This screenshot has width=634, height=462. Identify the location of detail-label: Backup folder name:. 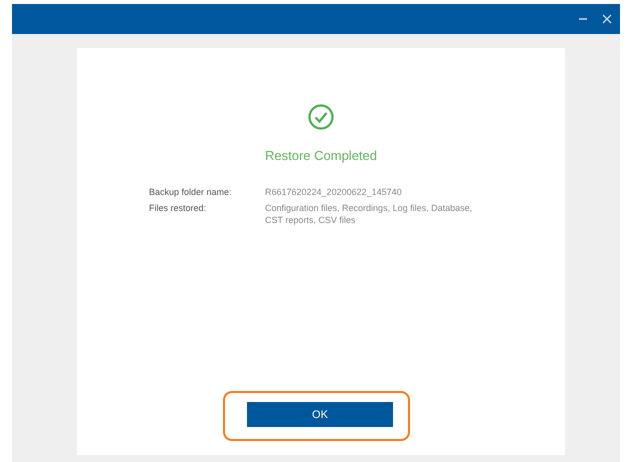
(191, 192).